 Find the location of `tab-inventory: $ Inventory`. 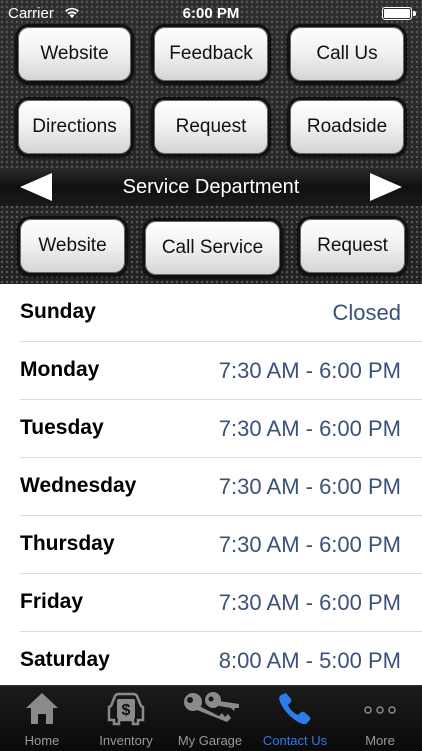

tab-inventory: $ Inventory is located at coordinates (126, 718).